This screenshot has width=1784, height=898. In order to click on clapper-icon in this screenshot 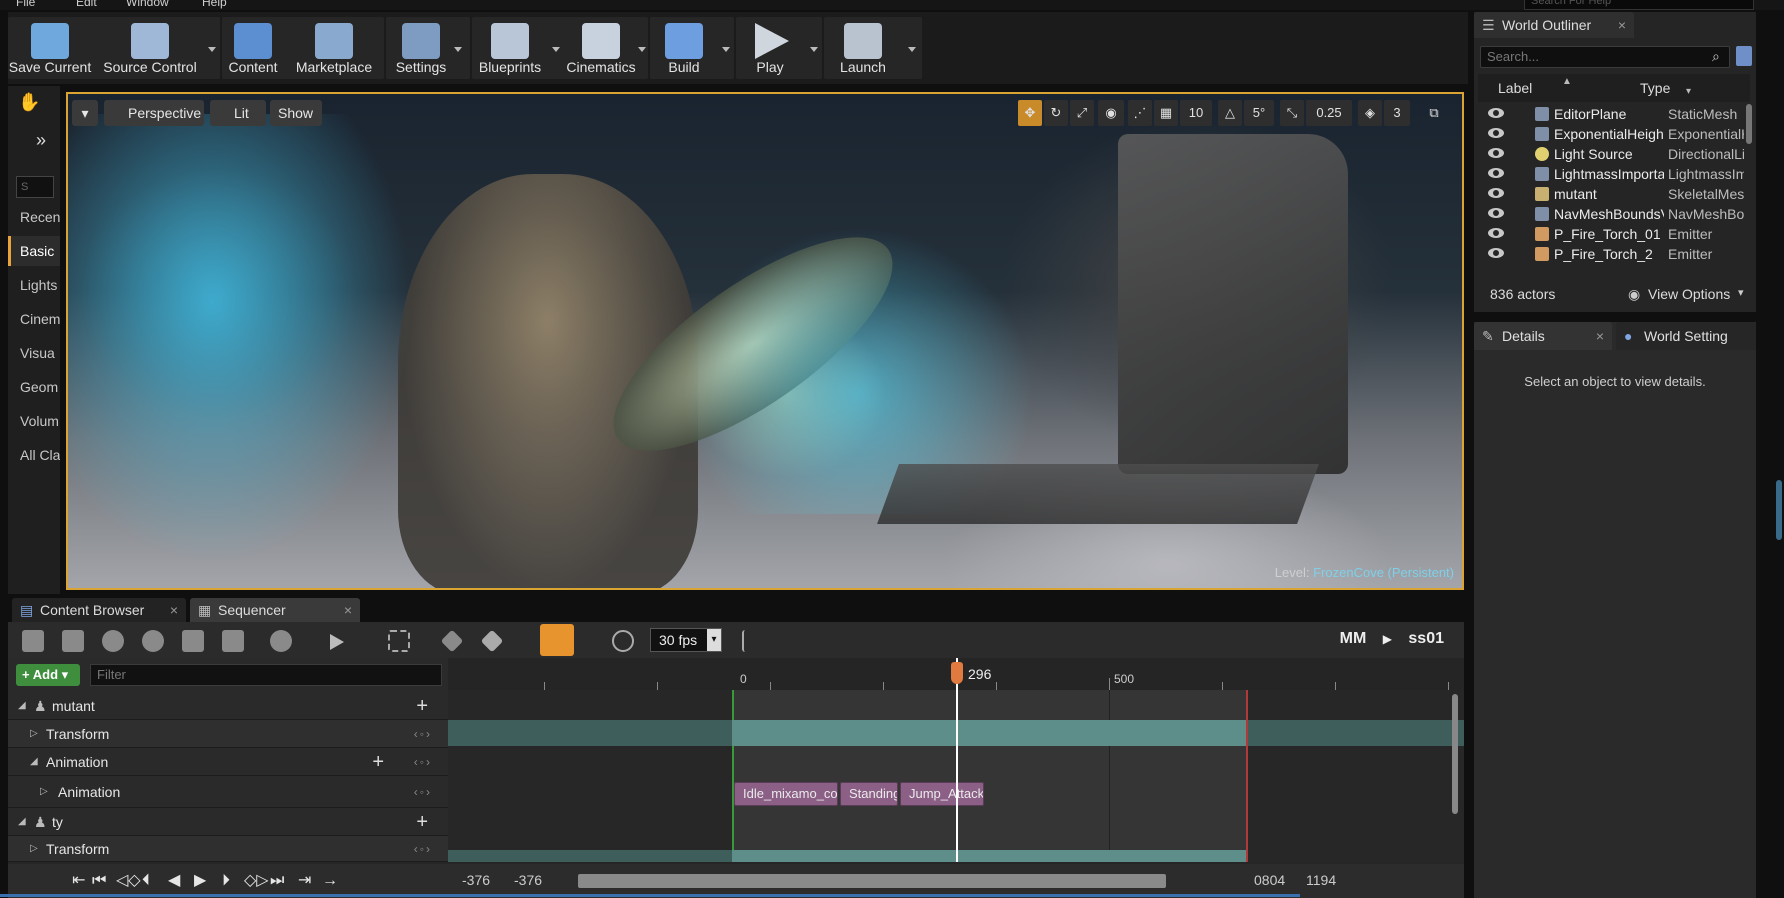, I will do `click(233, 641)`.